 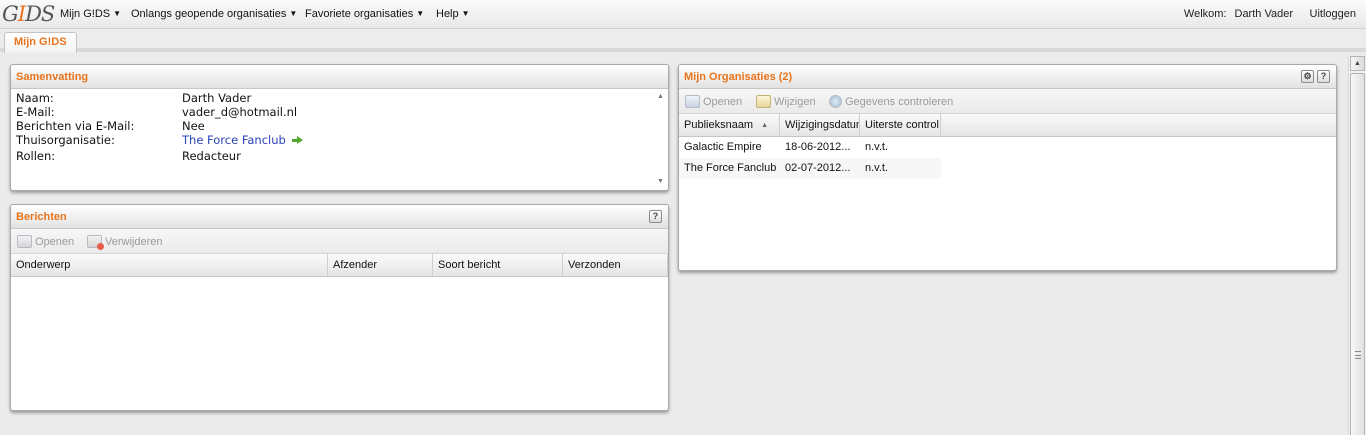 What do you see at coordinates (795, 102) in the screenshot?
I see `button-label: Wijzigen` at bounding box center [795, 102].